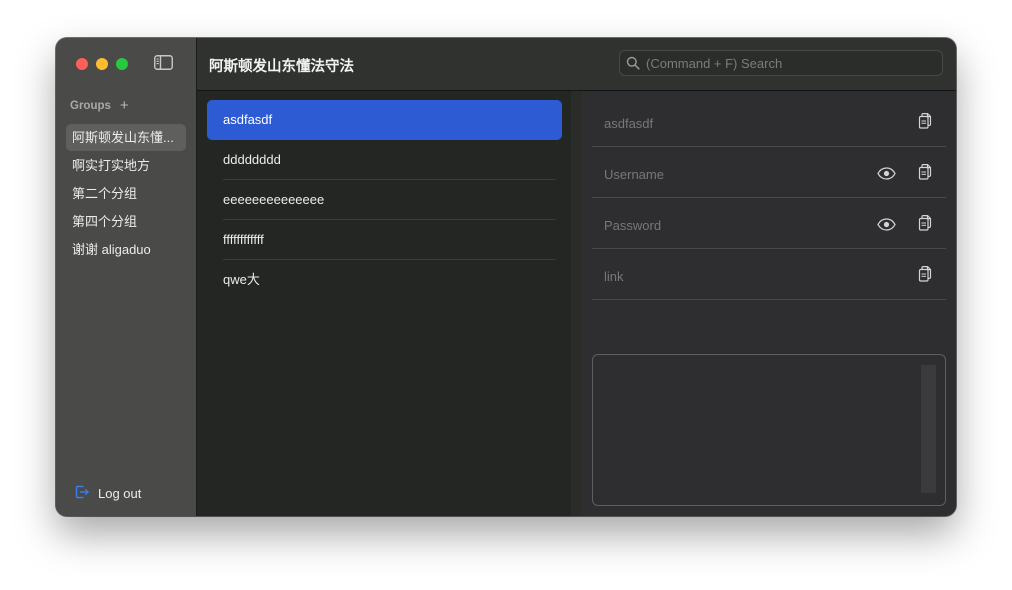  Describe the element at coordinates (734, 123) in the screenshot. I see `title-input` at that location.